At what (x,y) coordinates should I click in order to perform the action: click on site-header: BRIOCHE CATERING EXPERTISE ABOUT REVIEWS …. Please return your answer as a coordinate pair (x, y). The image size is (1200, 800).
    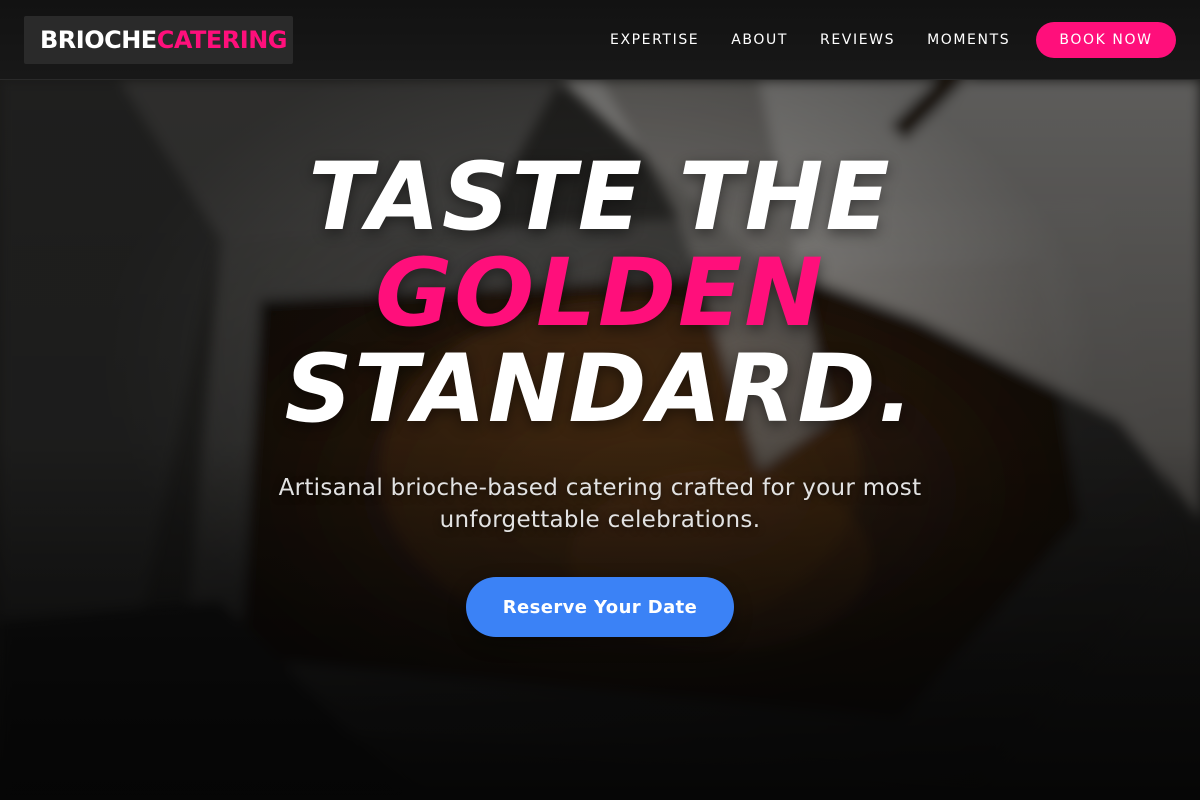
    Looking at the image, I should click on (600, 40).